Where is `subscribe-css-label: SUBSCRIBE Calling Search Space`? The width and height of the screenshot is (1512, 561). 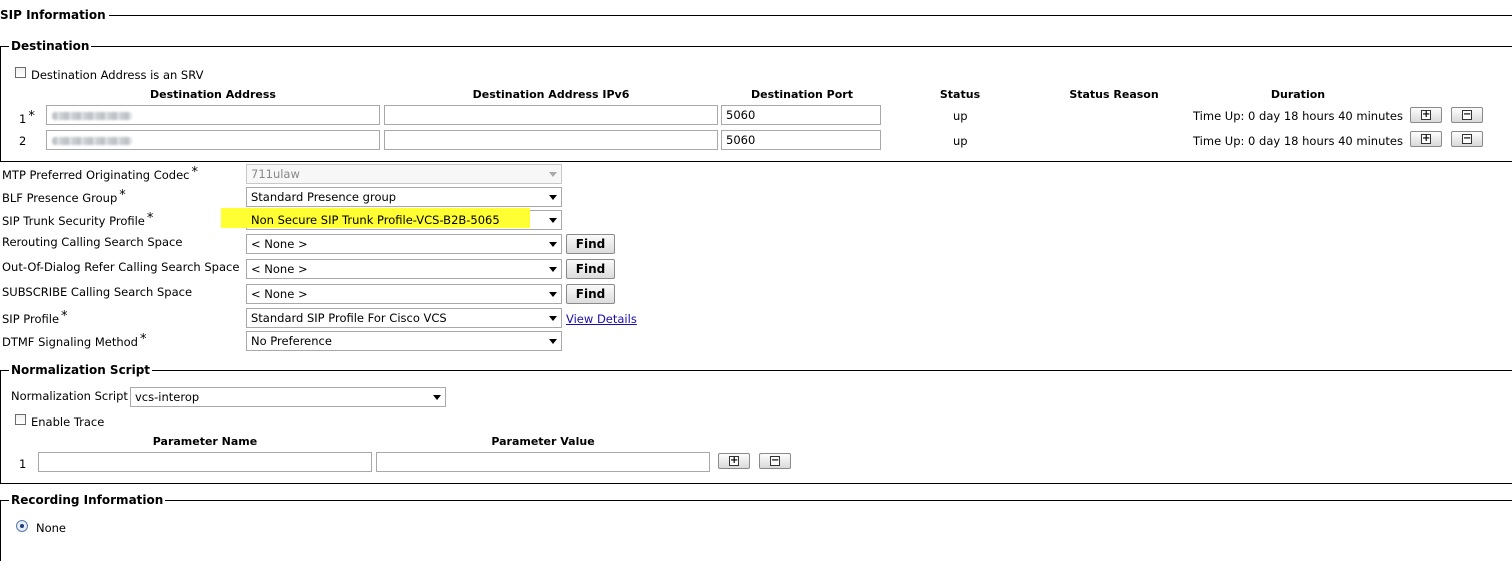
subscribe-css-label: SUBSCRIBE Calling Search Space is located at coordinates (97, 292).